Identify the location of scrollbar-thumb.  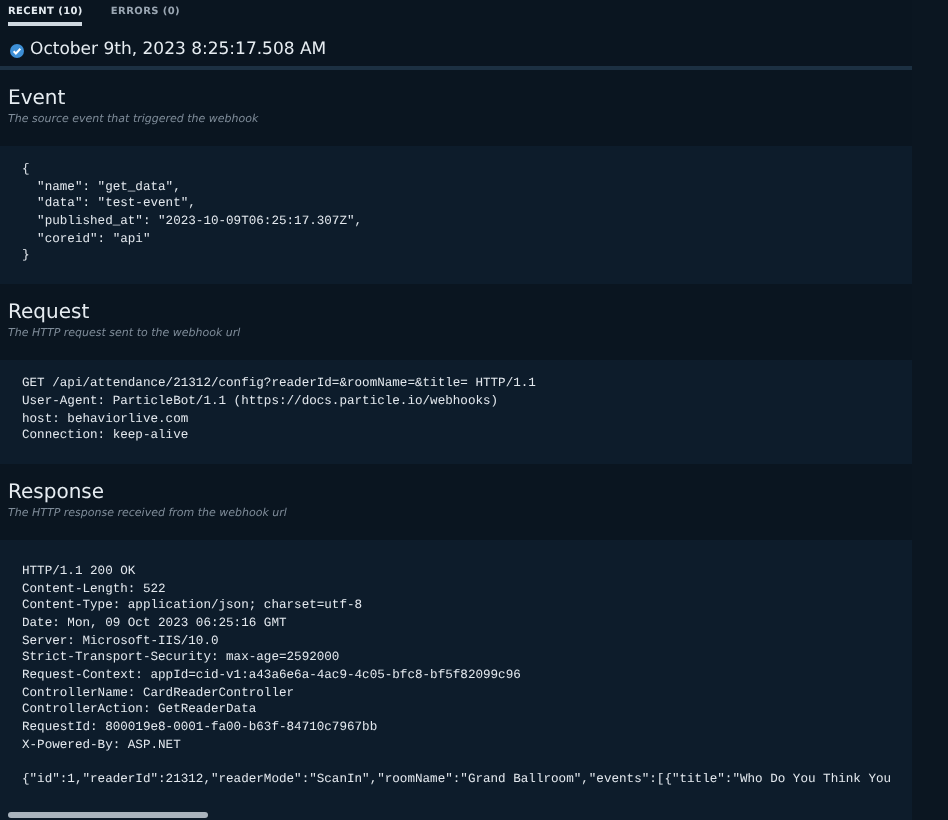
(108, 815).